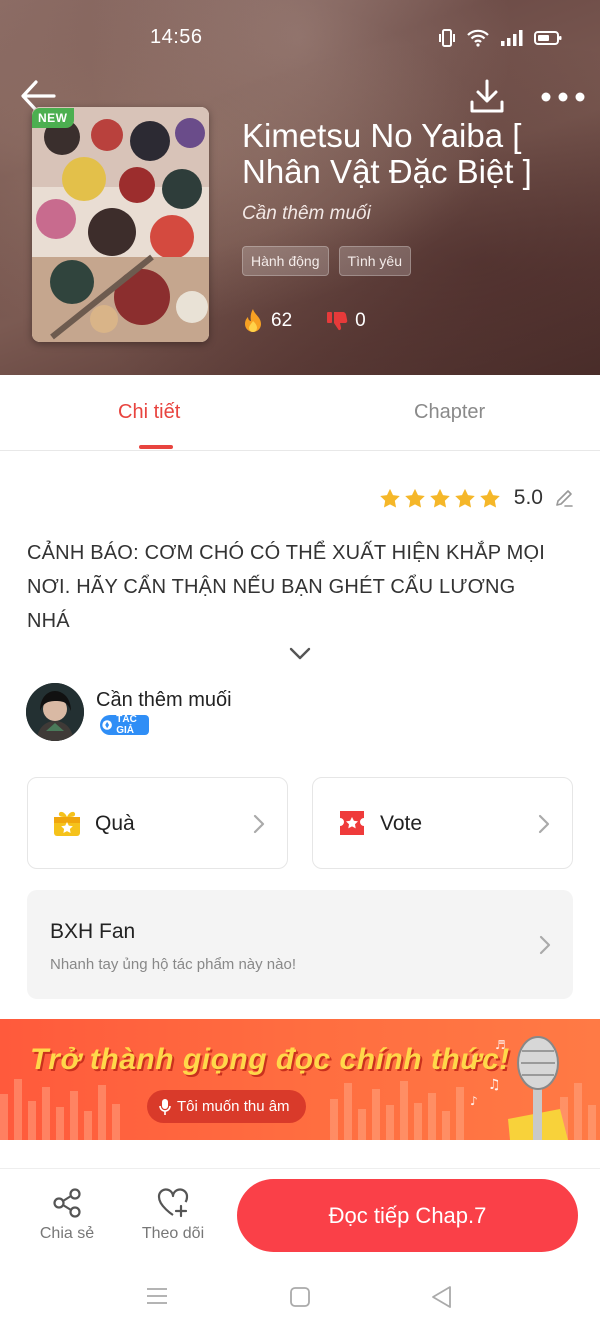 The height and width of the screenshot is (1333, 600). What do you see at coordinates (442, 1297) in the screenshot?
I see `back-nav-icon` at bounding box center [442, 1297].